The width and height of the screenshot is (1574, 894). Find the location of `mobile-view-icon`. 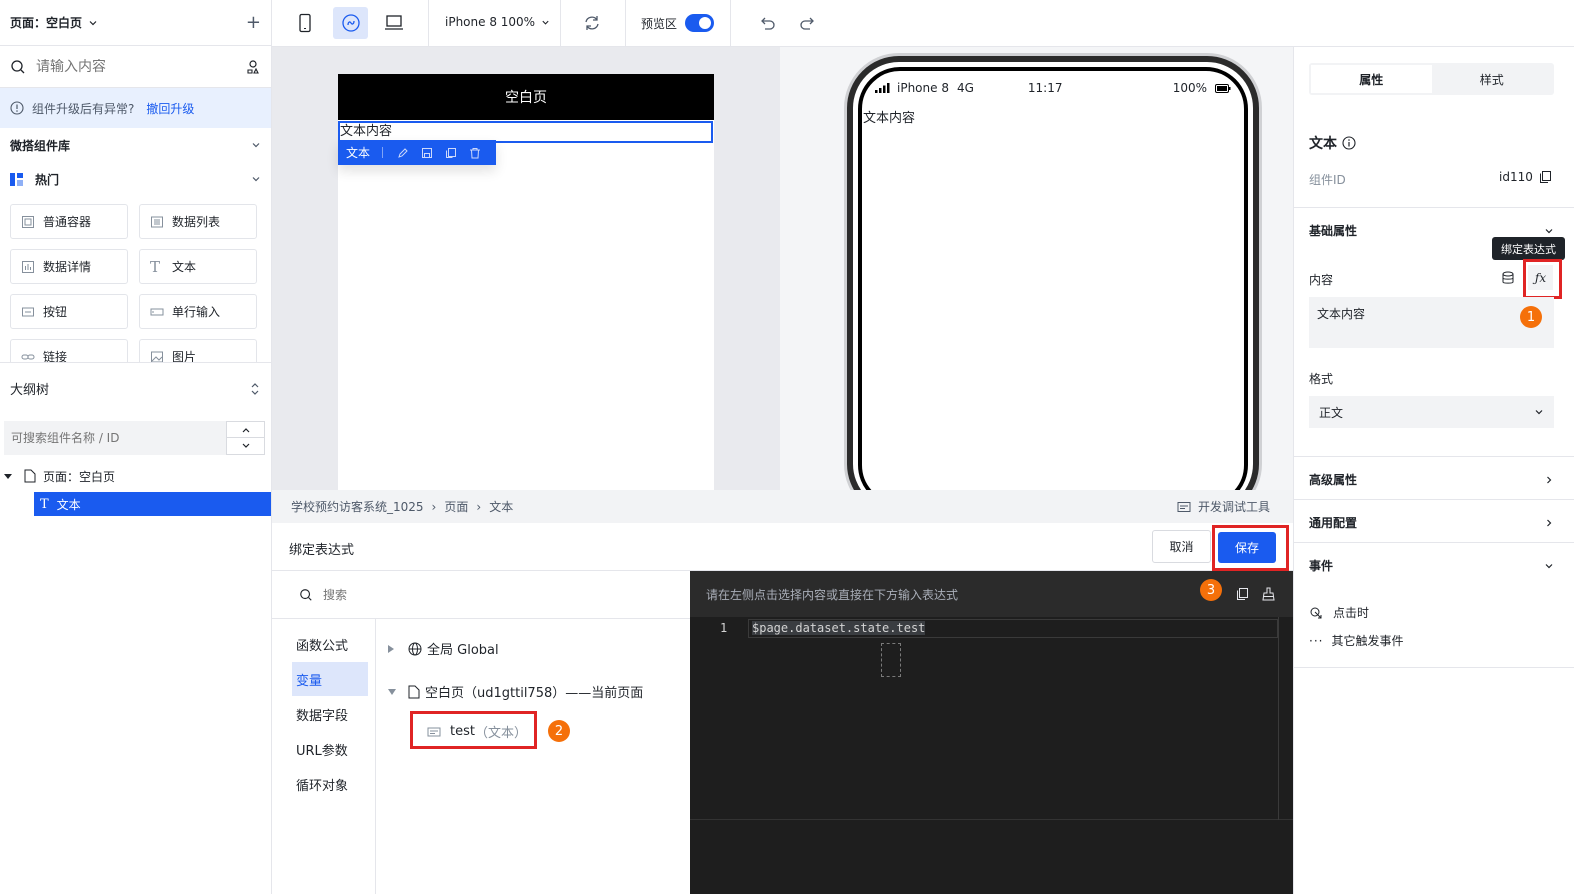

mobile-view-icon is located at coordinates (305, 23).